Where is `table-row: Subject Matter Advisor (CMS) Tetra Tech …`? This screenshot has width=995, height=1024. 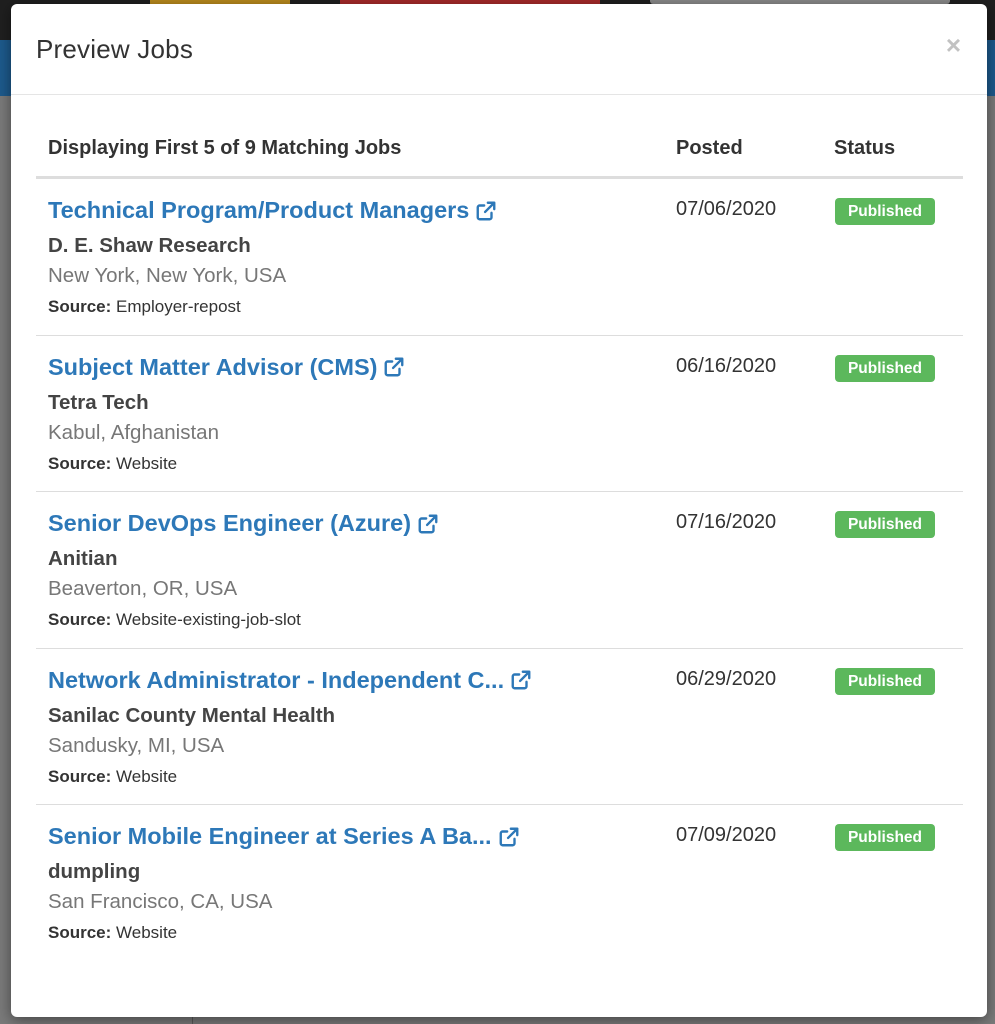
table-row: Subject Matter Advisor (CMS) Tetra Tech … is located at coordinates (499, 414).